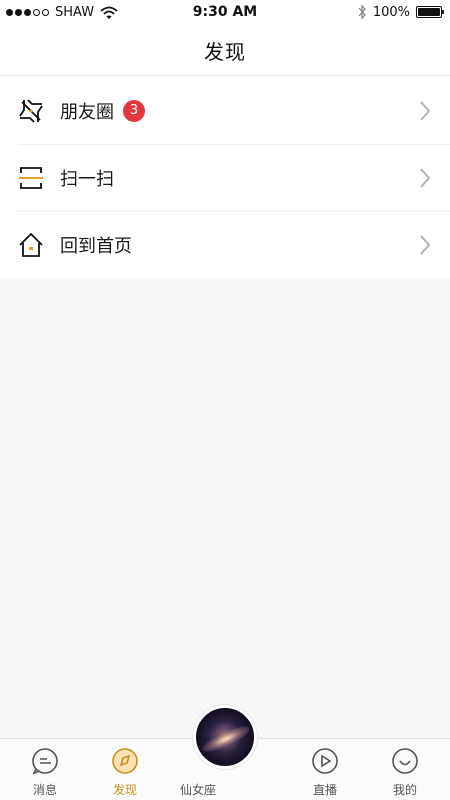 This screenshot has width=450, height=800. What do you see at coordinates (325, 761) in the screenshot?
I see `play-icon` at bounding box center [325, 761].